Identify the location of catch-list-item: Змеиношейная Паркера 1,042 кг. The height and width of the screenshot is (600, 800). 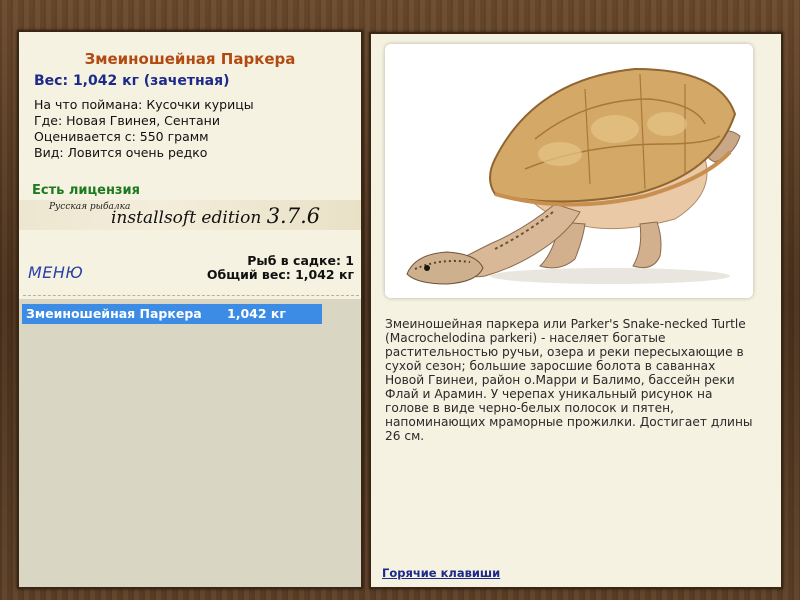
(172, 314).